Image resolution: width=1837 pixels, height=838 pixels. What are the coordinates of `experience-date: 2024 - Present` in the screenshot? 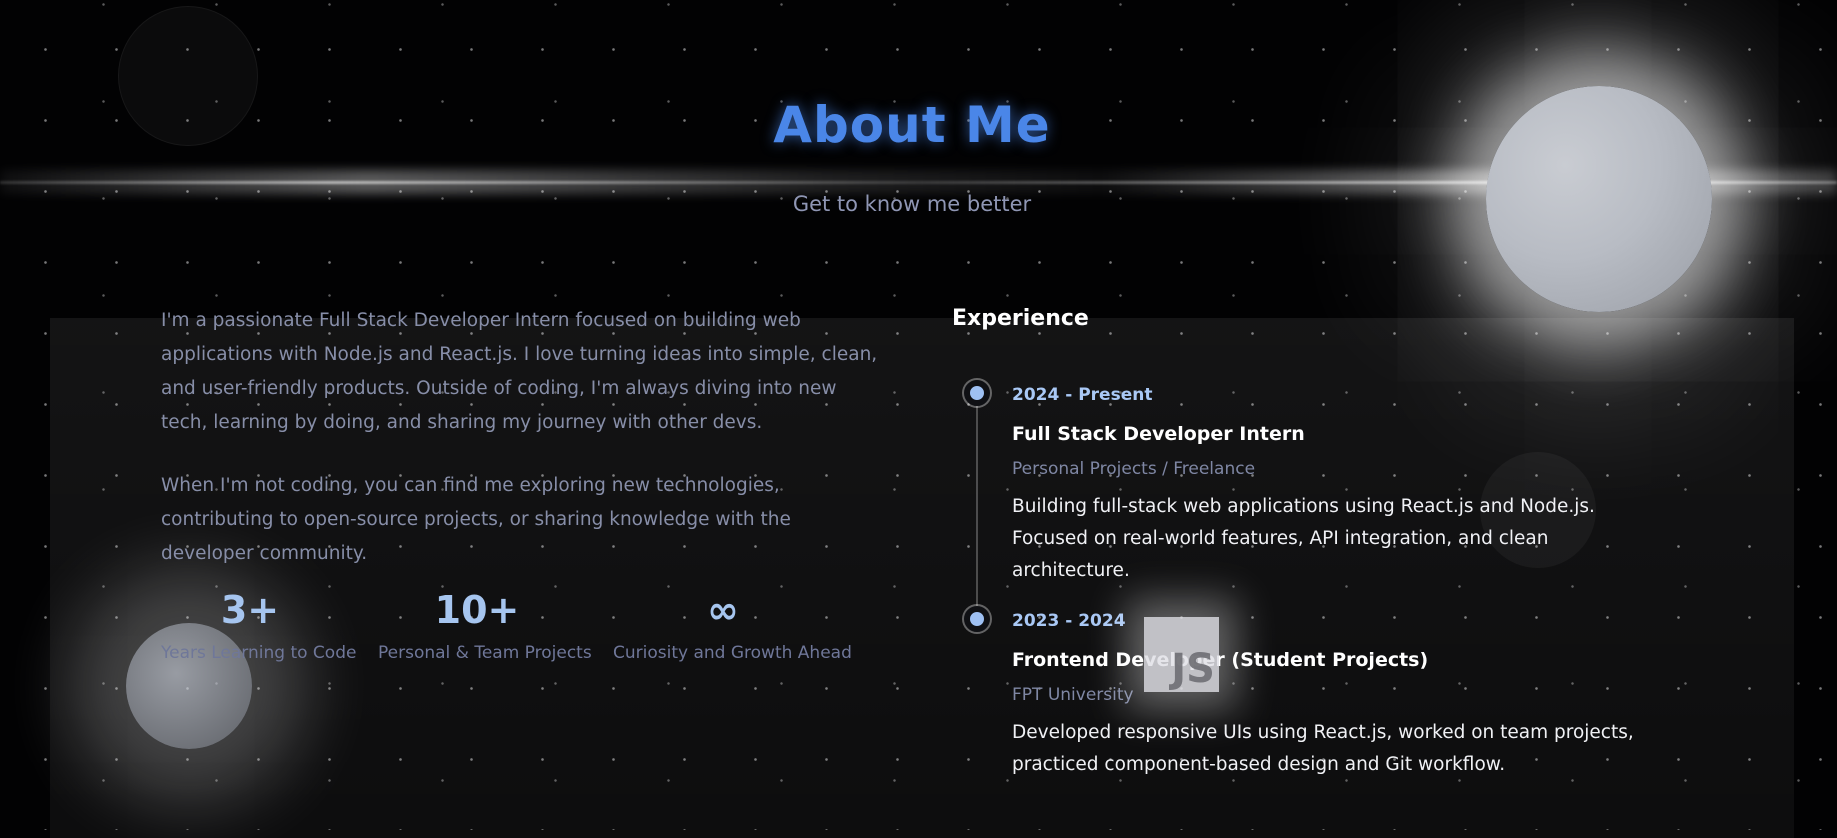 It's located at (1082, 395).